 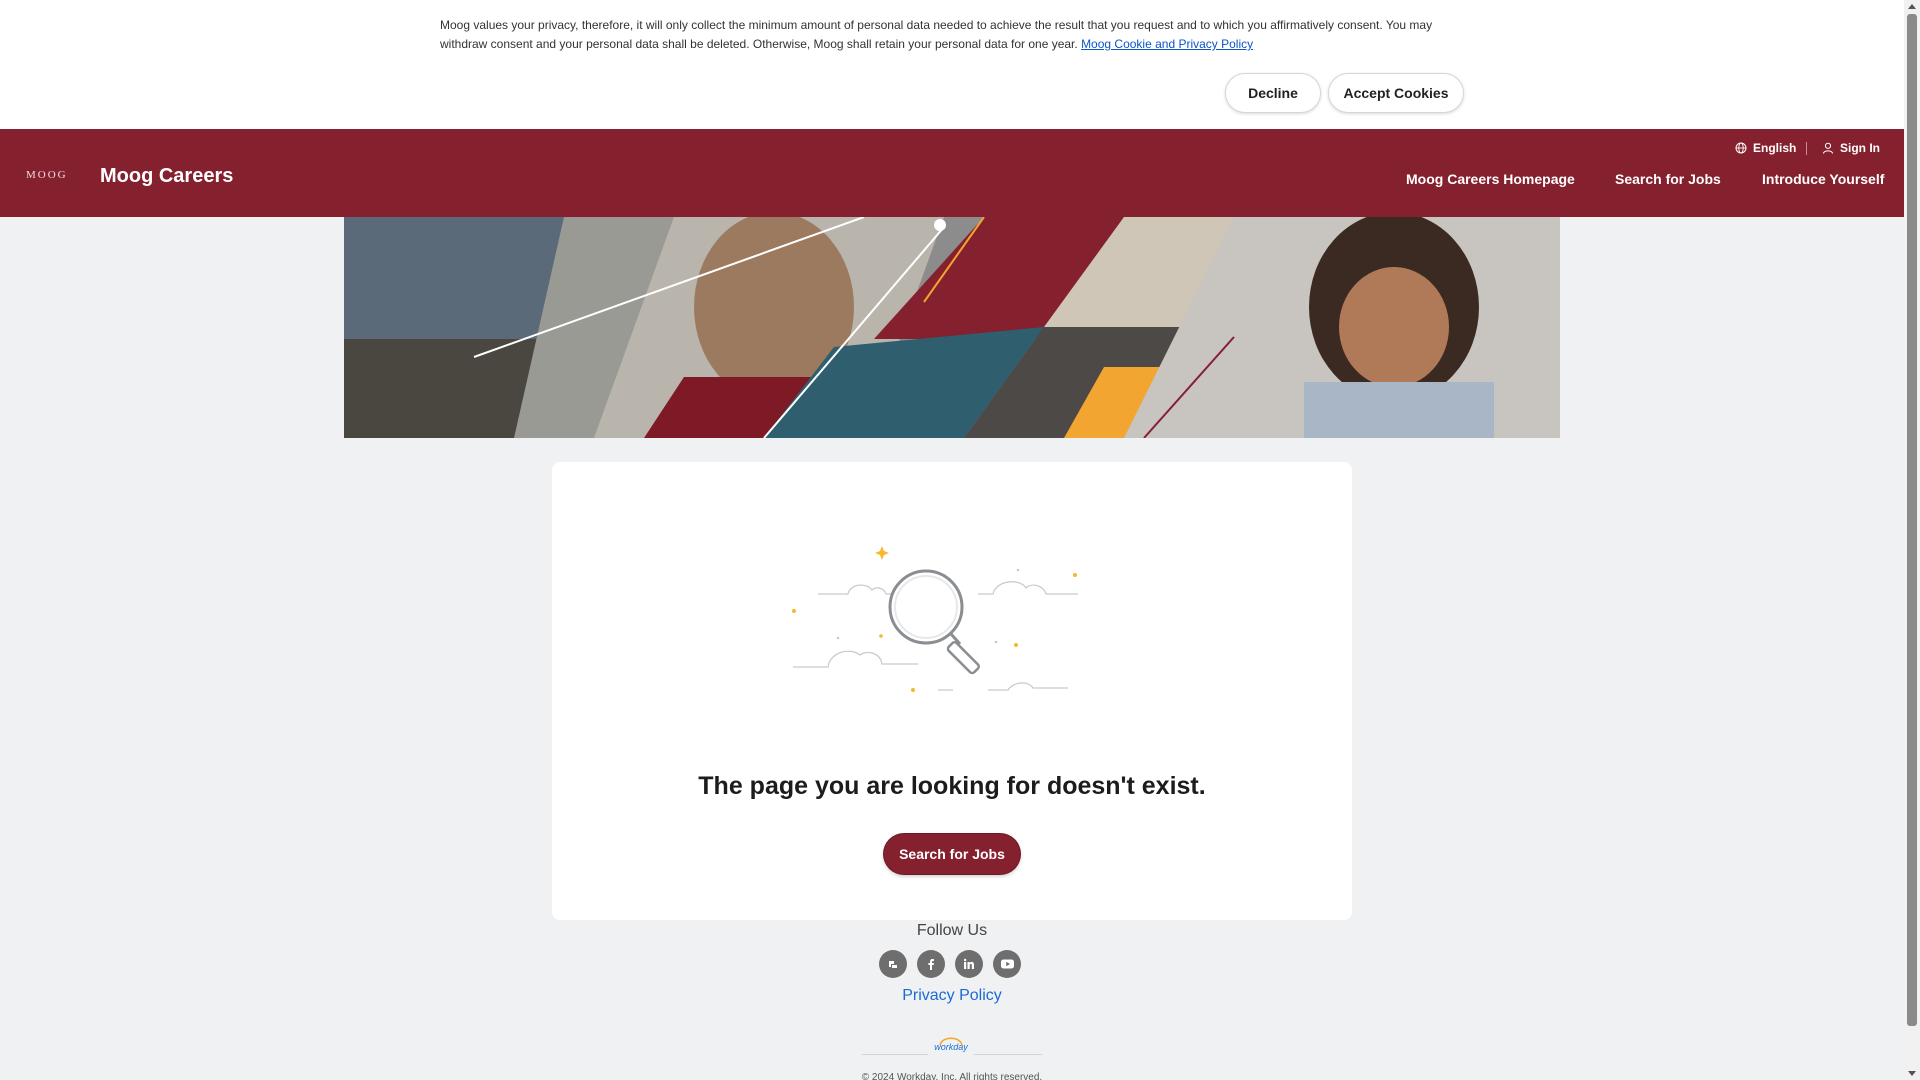 I want to click on facebook-icon, so click(x=931, y=964).